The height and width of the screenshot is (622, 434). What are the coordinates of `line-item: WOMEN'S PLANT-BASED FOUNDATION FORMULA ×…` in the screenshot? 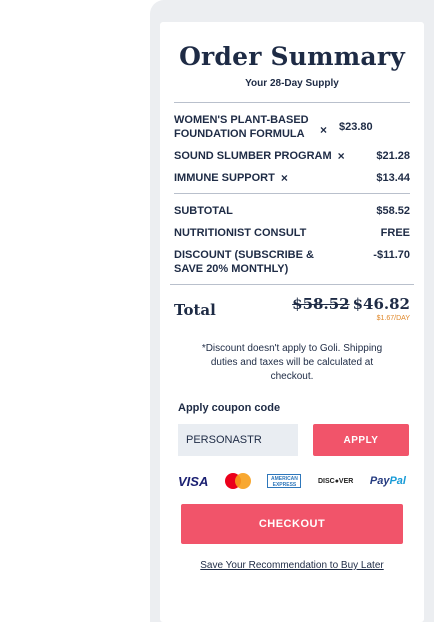 It's located at (292, 127).